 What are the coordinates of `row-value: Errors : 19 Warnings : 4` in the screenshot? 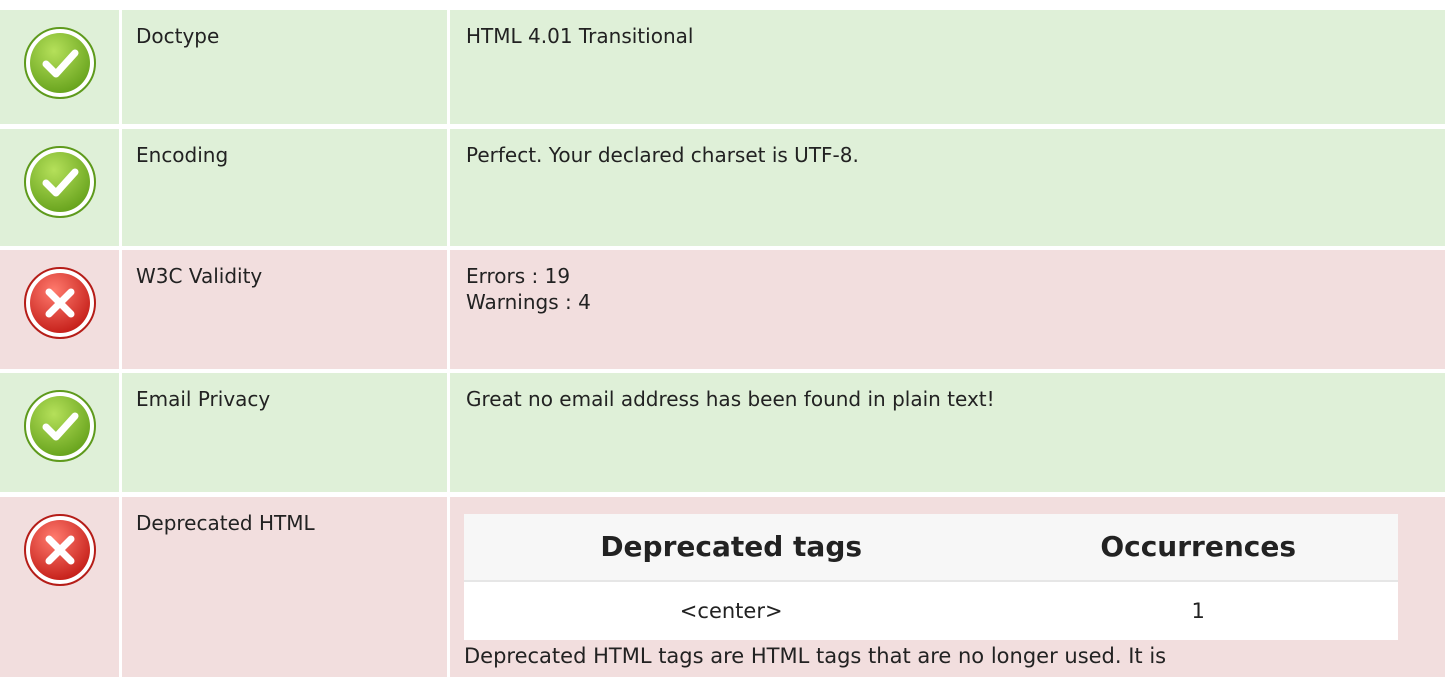 It's located at (947, 309).